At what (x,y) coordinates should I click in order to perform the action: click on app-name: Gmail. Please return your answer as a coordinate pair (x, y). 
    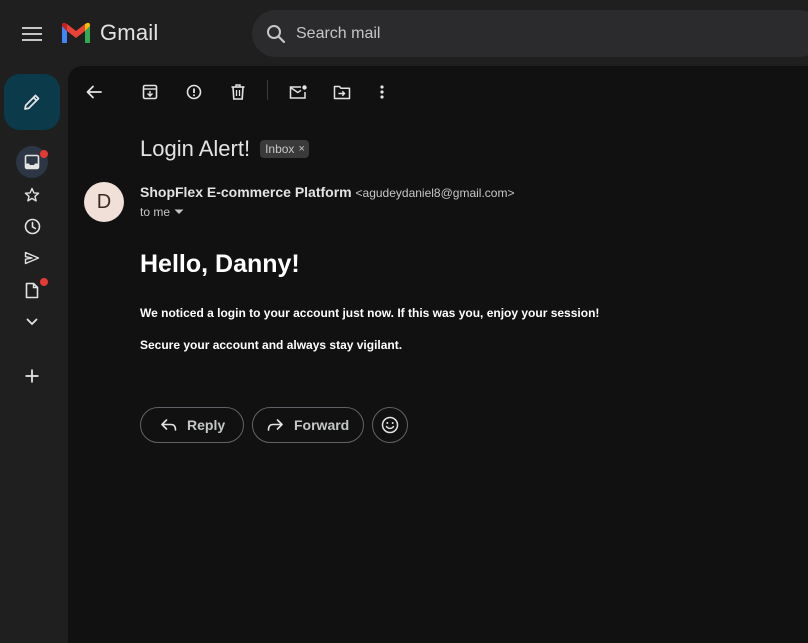
    Looking at the image, I should click on (129, 32).